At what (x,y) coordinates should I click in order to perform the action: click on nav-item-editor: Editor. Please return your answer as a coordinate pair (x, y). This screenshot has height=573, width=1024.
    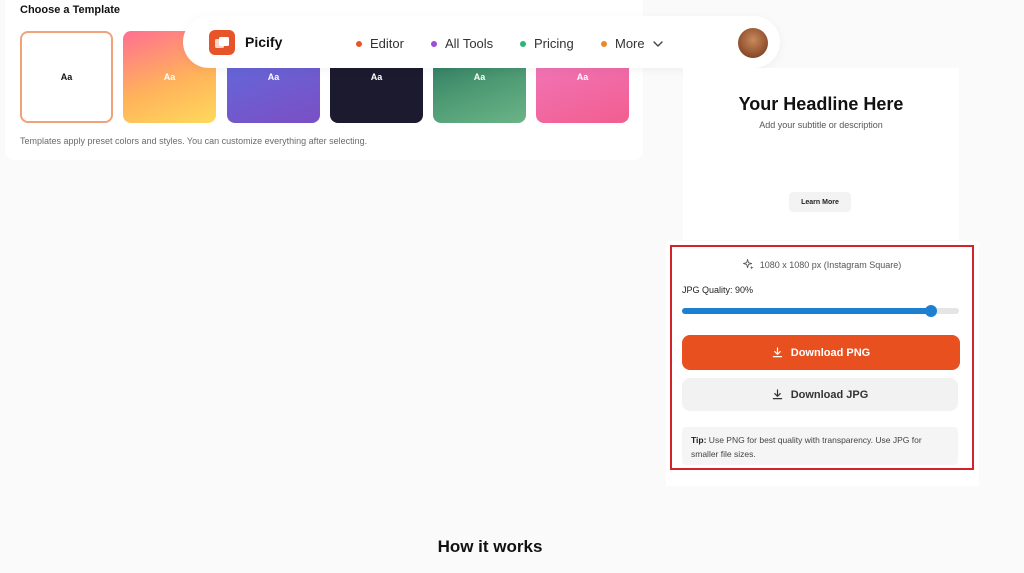
    Looking at the image, I should click on (380, 43).